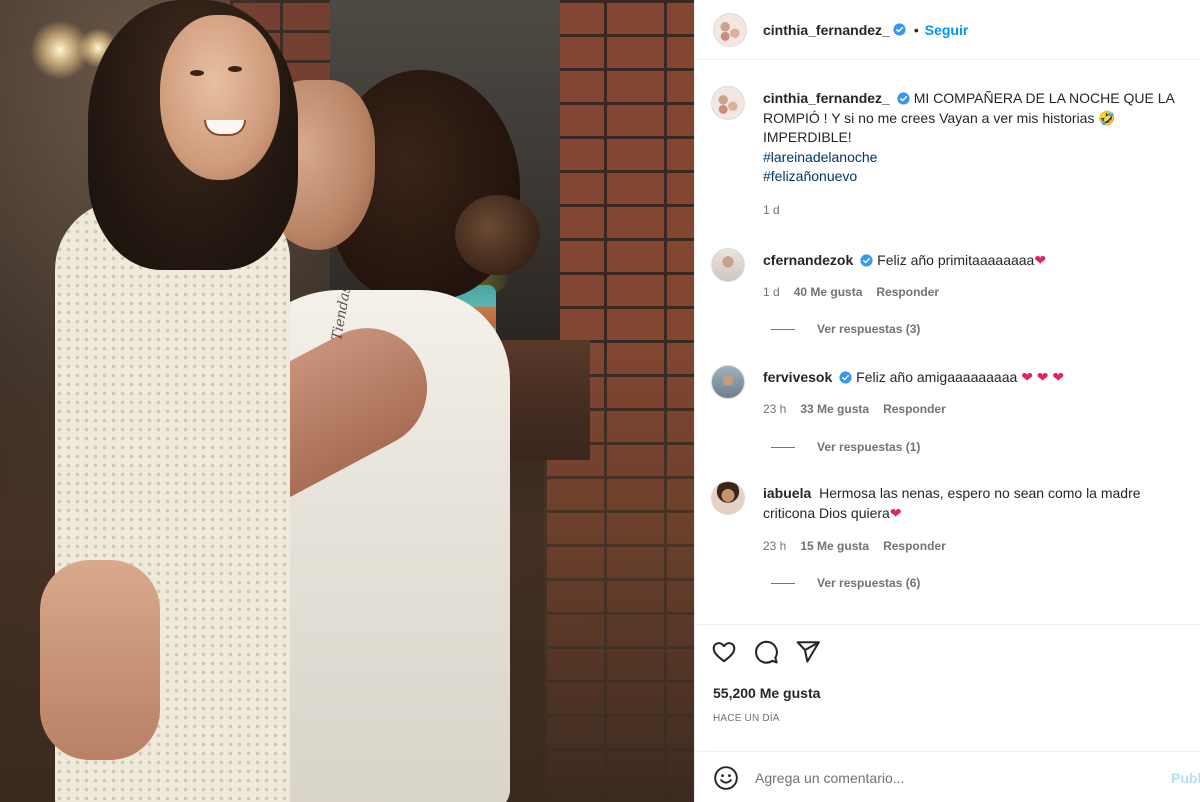 The image size is (1200, 802). What do you see at coordinates (724, 652) in the screenshot?
I see `heart-icon` at bounding box center [724, 652].